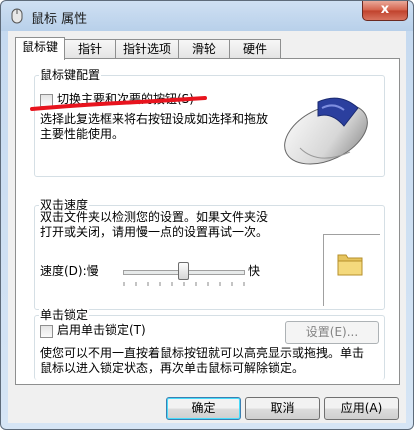 The width and height of the screenshot is (414, 430). Describe the element at coordinates (17, 16) in the screenshot. I see `mouse-app-icon` at that location.